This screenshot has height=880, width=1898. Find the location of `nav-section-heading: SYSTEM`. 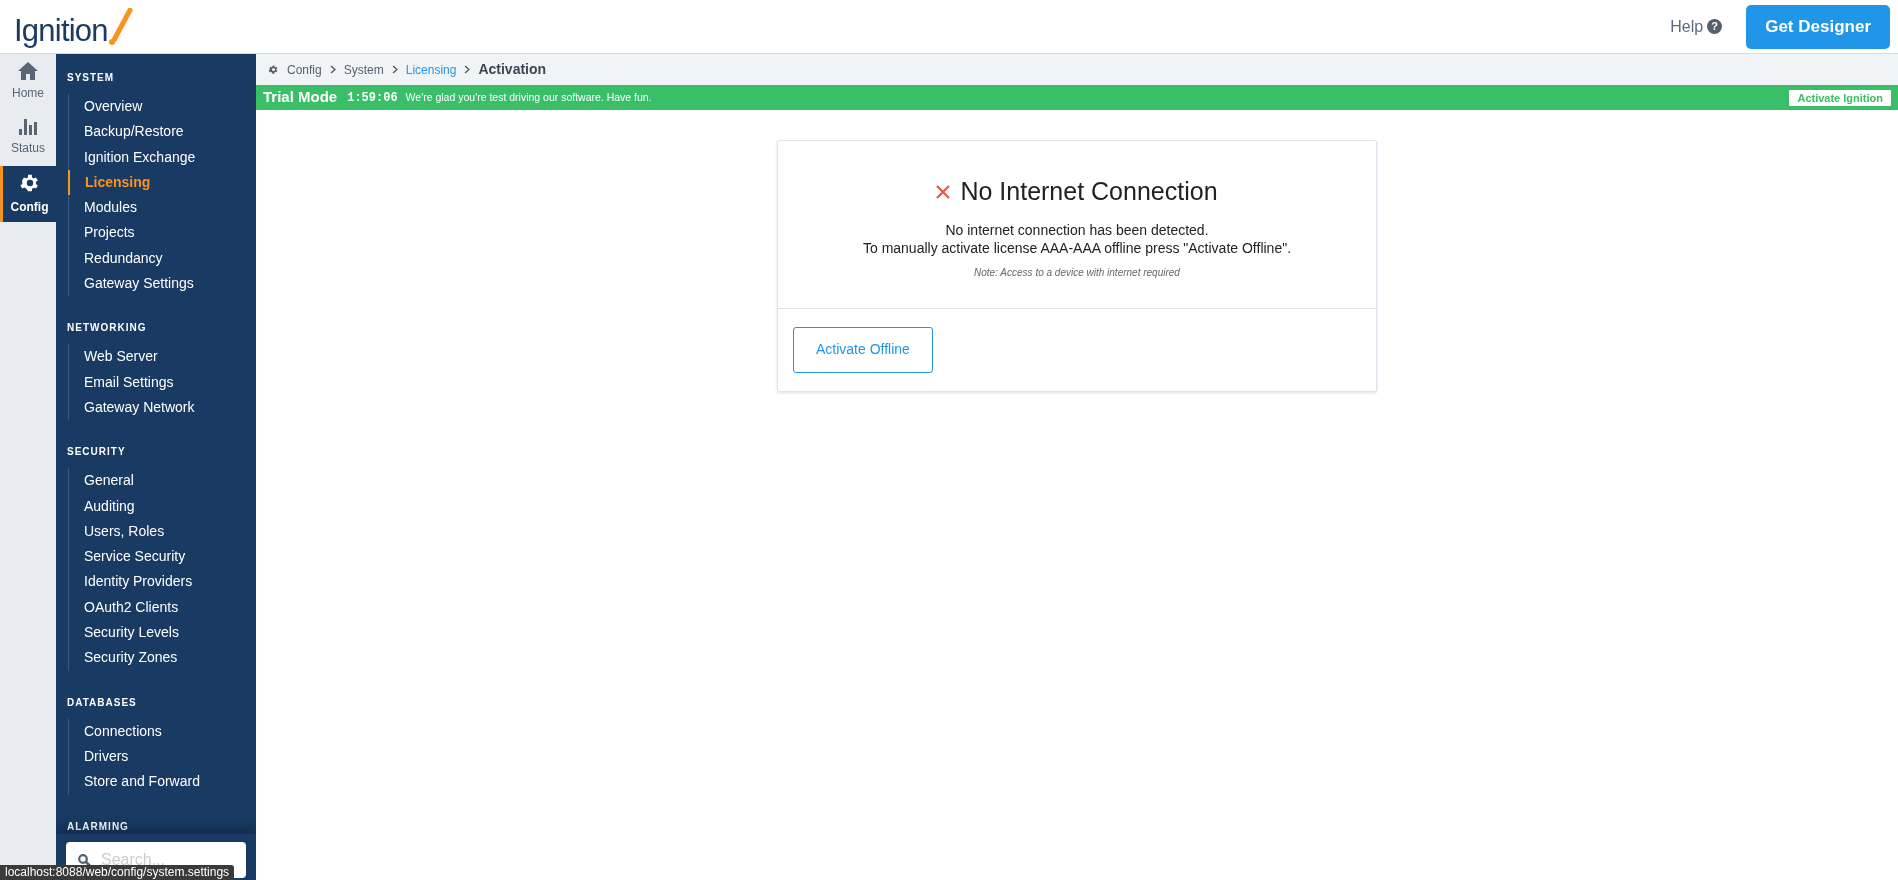

nav-section-heading: SYSTEM is located at coordinates (91, 78).